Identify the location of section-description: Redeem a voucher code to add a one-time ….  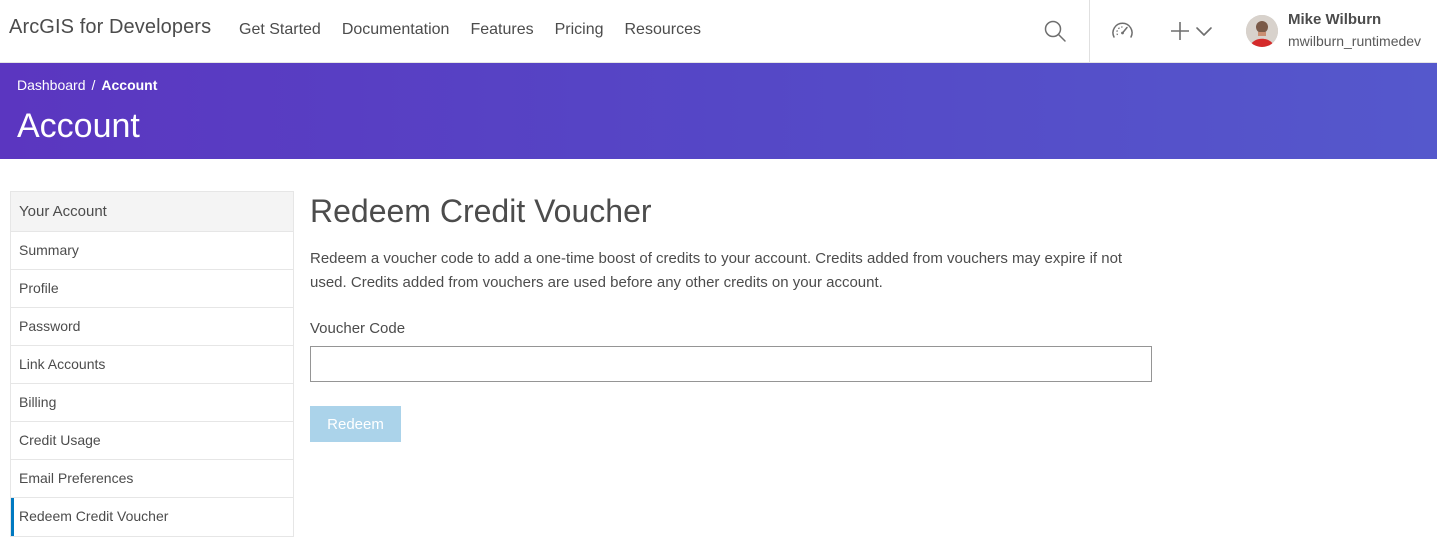
(716, 270).